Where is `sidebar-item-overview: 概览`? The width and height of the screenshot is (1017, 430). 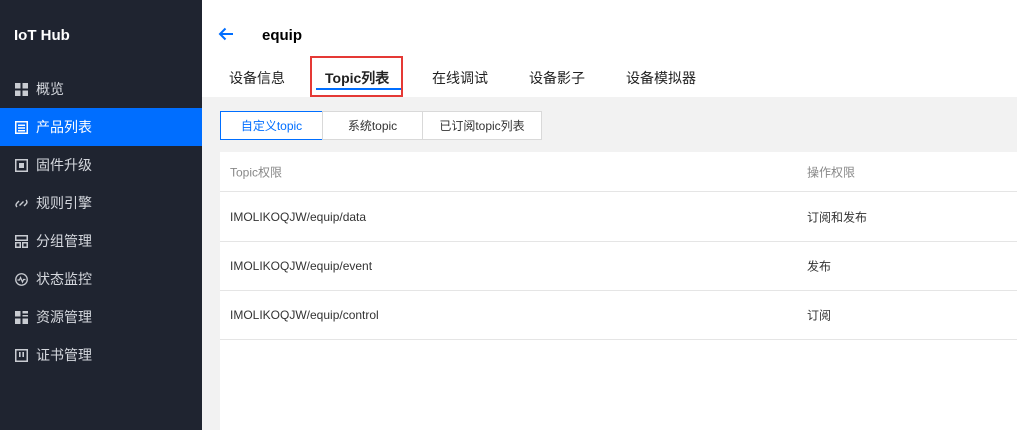 sidebar-item-overview: 概览 is located at coordinates (101, 89).